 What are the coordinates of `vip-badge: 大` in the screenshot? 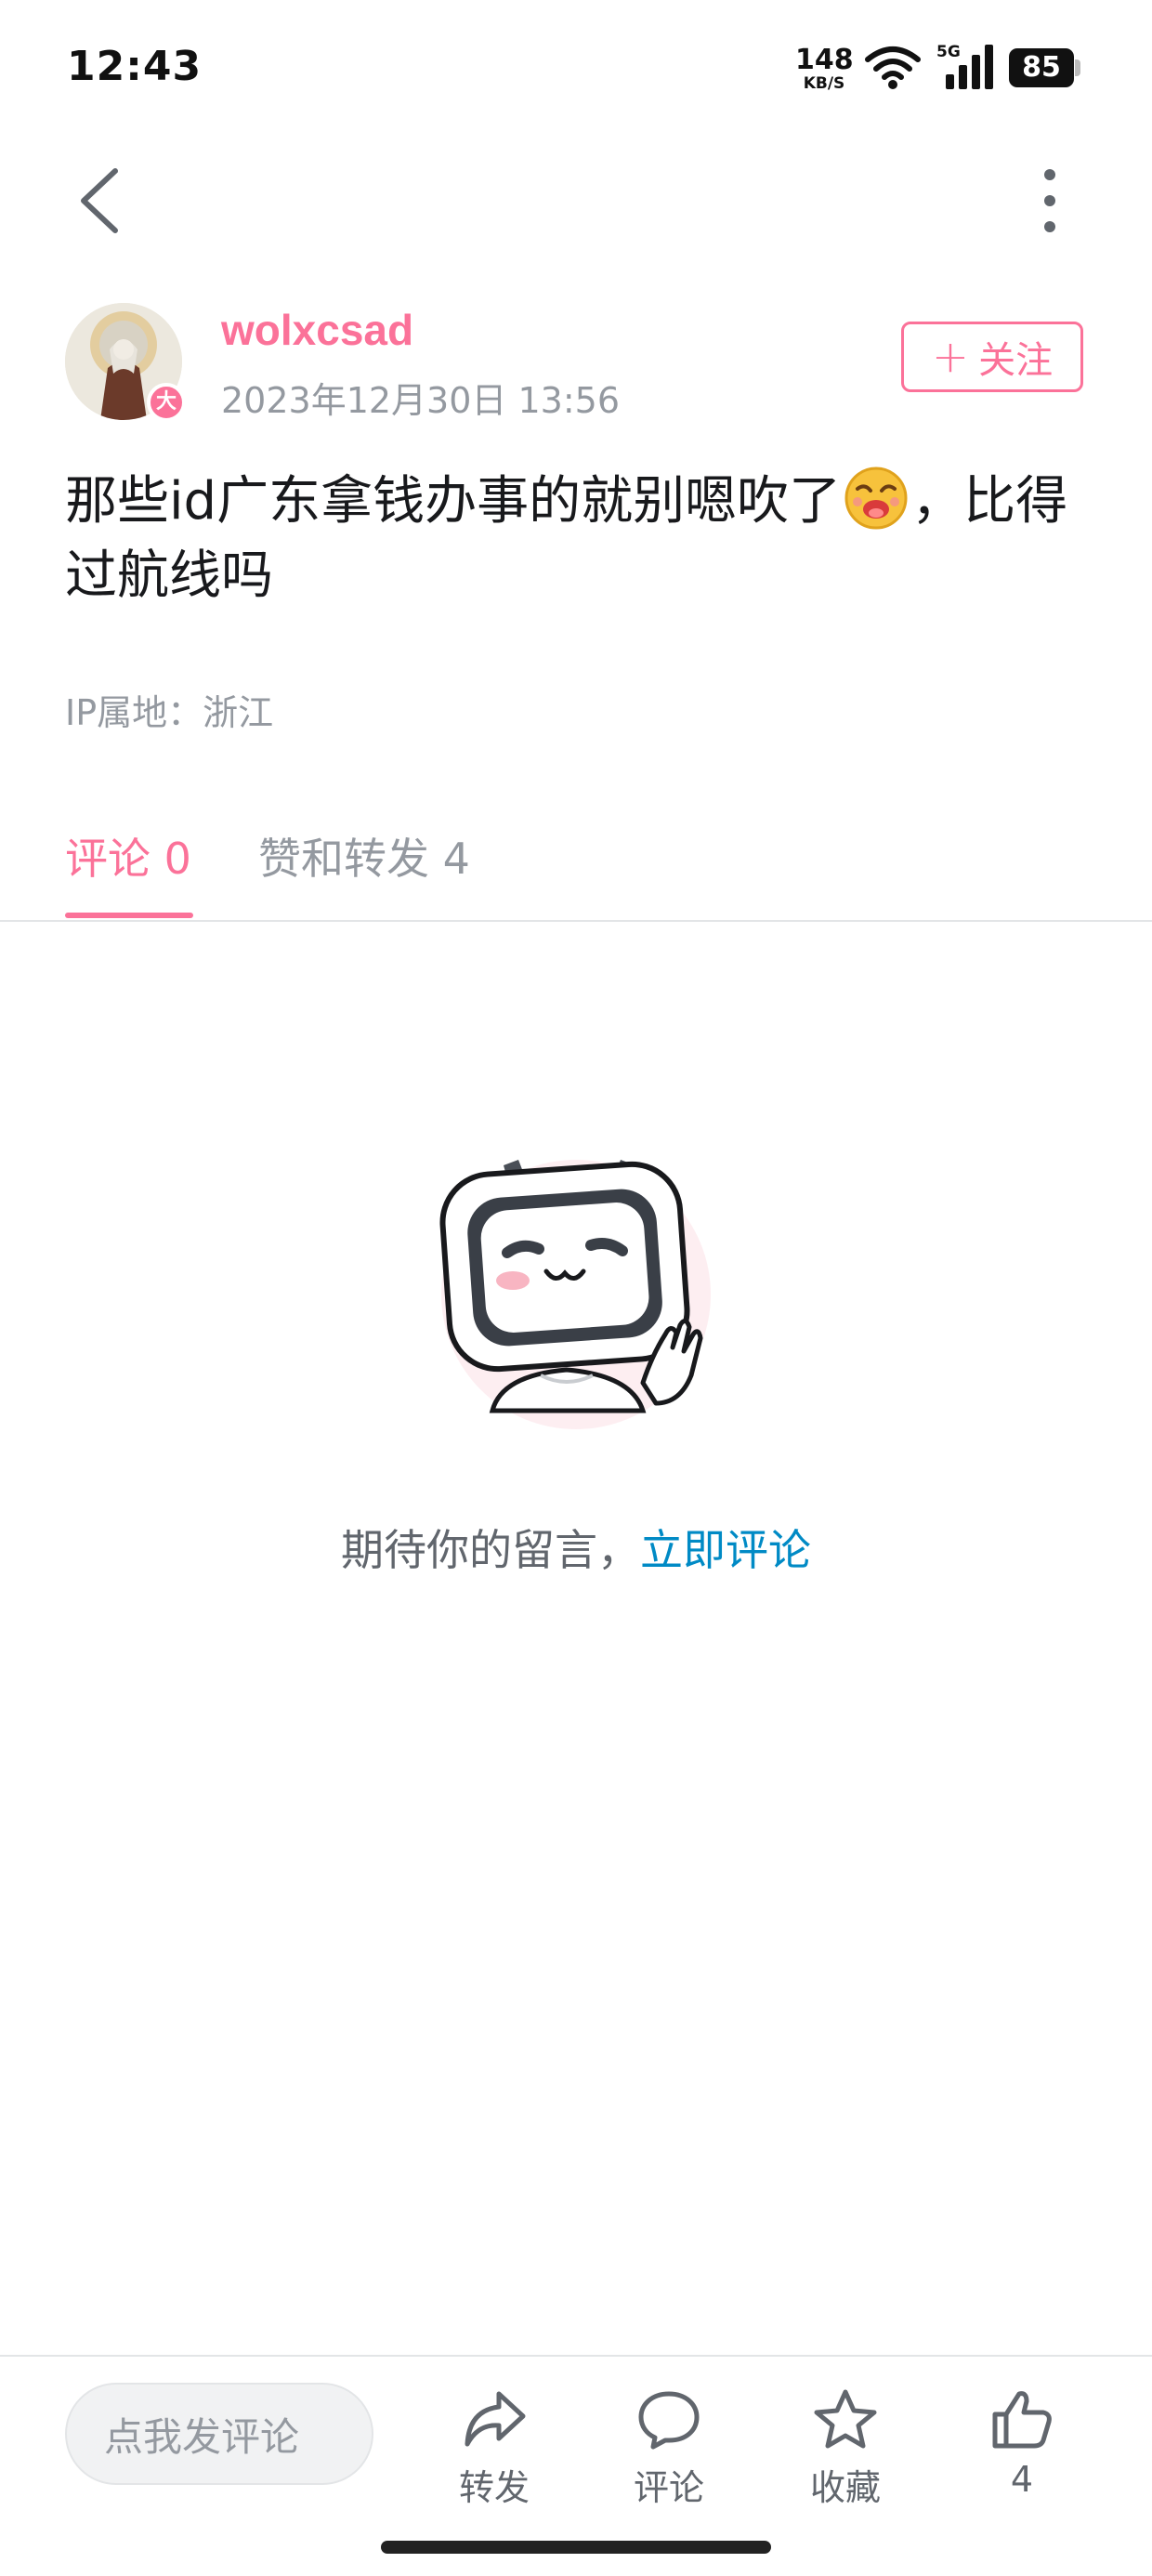 It's located at (166, 402).